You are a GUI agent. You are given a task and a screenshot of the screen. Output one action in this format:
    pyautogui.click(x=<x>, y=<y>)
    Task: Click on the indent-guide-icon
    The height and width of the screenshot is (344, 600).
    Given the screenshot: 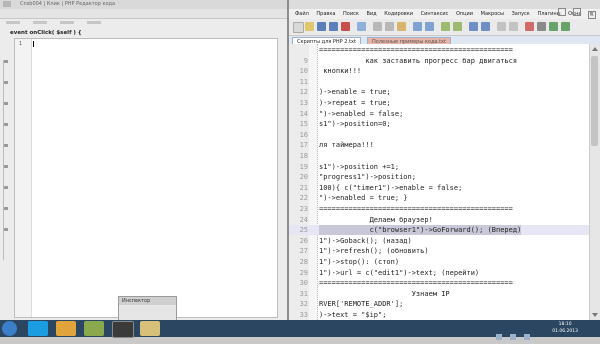 What is the action you would take?
    pyautogui.click(x=513, y=26)
    